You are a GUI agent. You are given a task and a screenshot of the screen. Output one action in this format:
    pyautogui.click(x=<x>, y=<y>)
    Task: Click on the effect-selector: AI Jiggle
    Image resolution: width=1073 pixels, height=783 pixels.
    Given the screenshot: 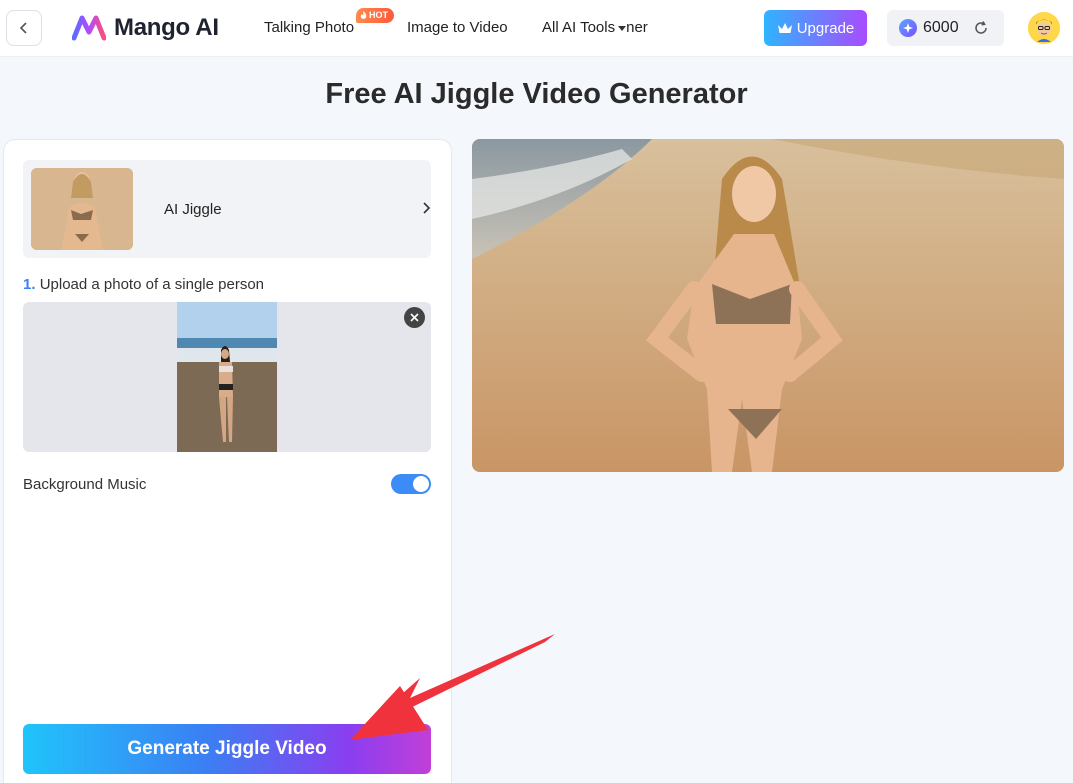 What is the action you would take?
    pyautogui.click(x=227, y=209)
    